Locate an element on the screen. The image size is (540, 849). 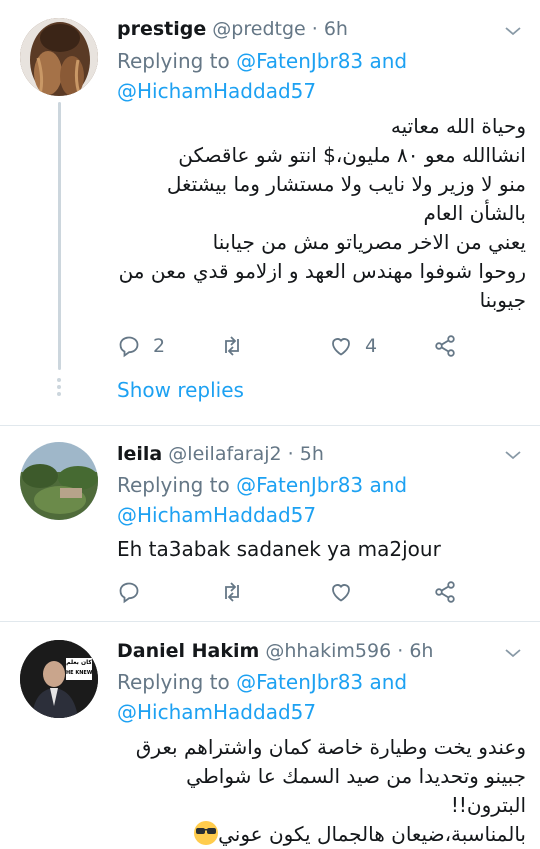
display-name: leila is located at coordinates (139, 454).